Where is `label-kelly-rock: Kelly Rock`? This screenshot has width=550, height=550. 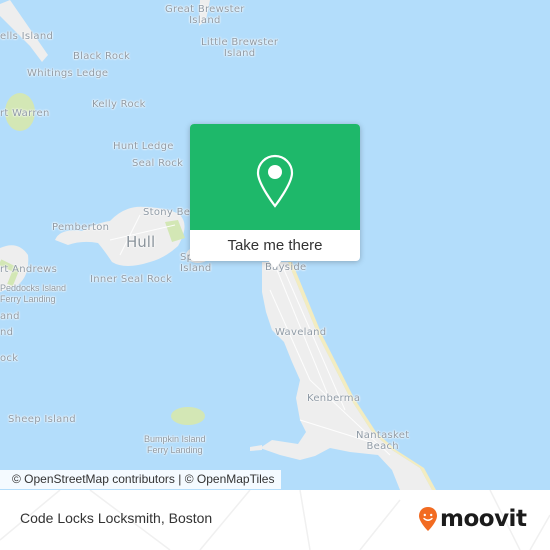 label-kelly-rock: Kelly Rock is located at coordinates (119, 104).